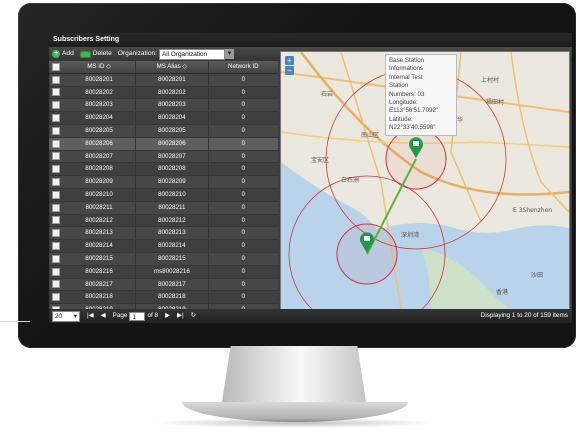 The image size is (576, 432). What do you see at coordinates (230, 54) in the screenshot?
I see `chevron-down-icon: ▼` at bounding box center [230, 54].